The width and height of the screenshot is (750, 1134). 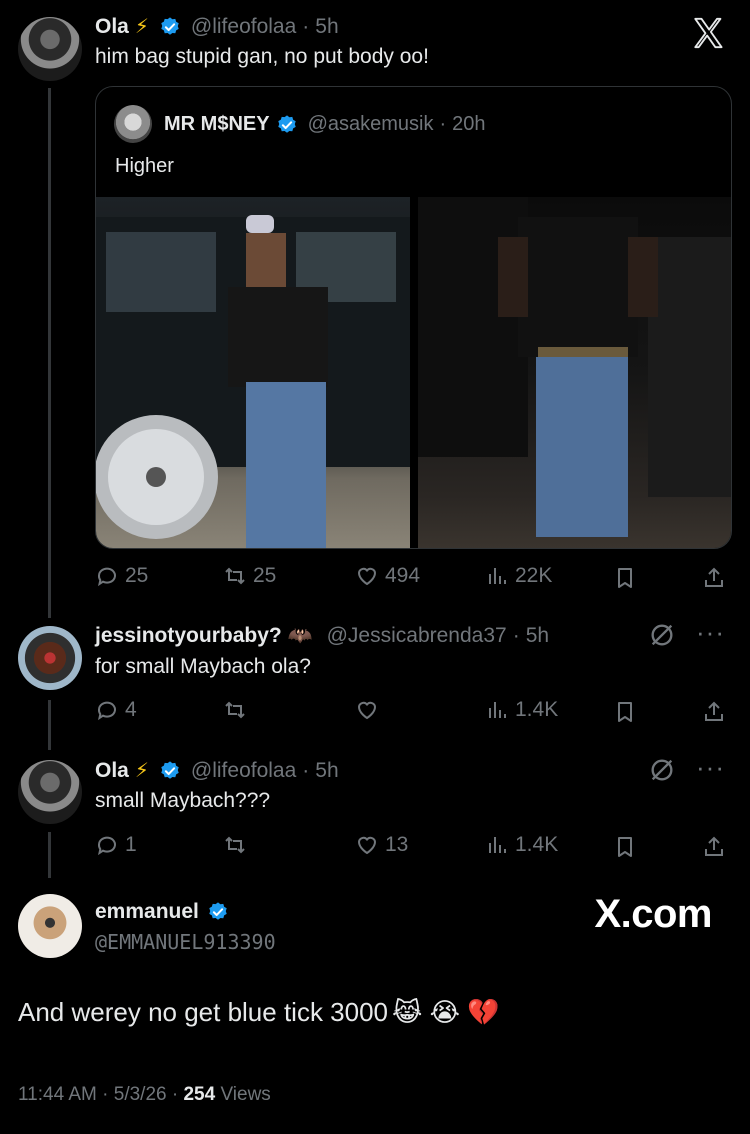 I want to click on like-count: 494, so click(x=403, y=575).